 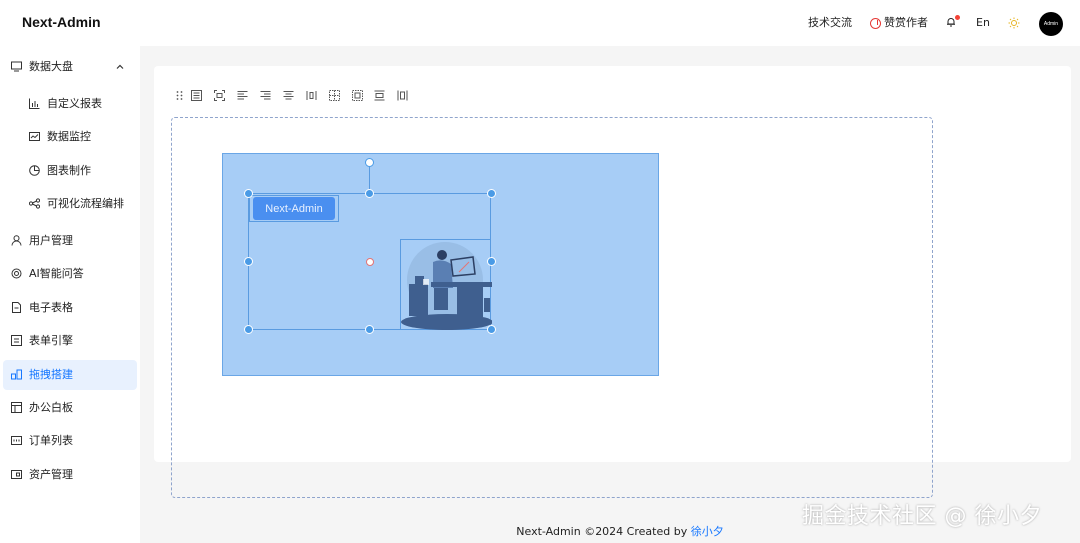 I want to click on ai-icon, so click(x=16, y=273).